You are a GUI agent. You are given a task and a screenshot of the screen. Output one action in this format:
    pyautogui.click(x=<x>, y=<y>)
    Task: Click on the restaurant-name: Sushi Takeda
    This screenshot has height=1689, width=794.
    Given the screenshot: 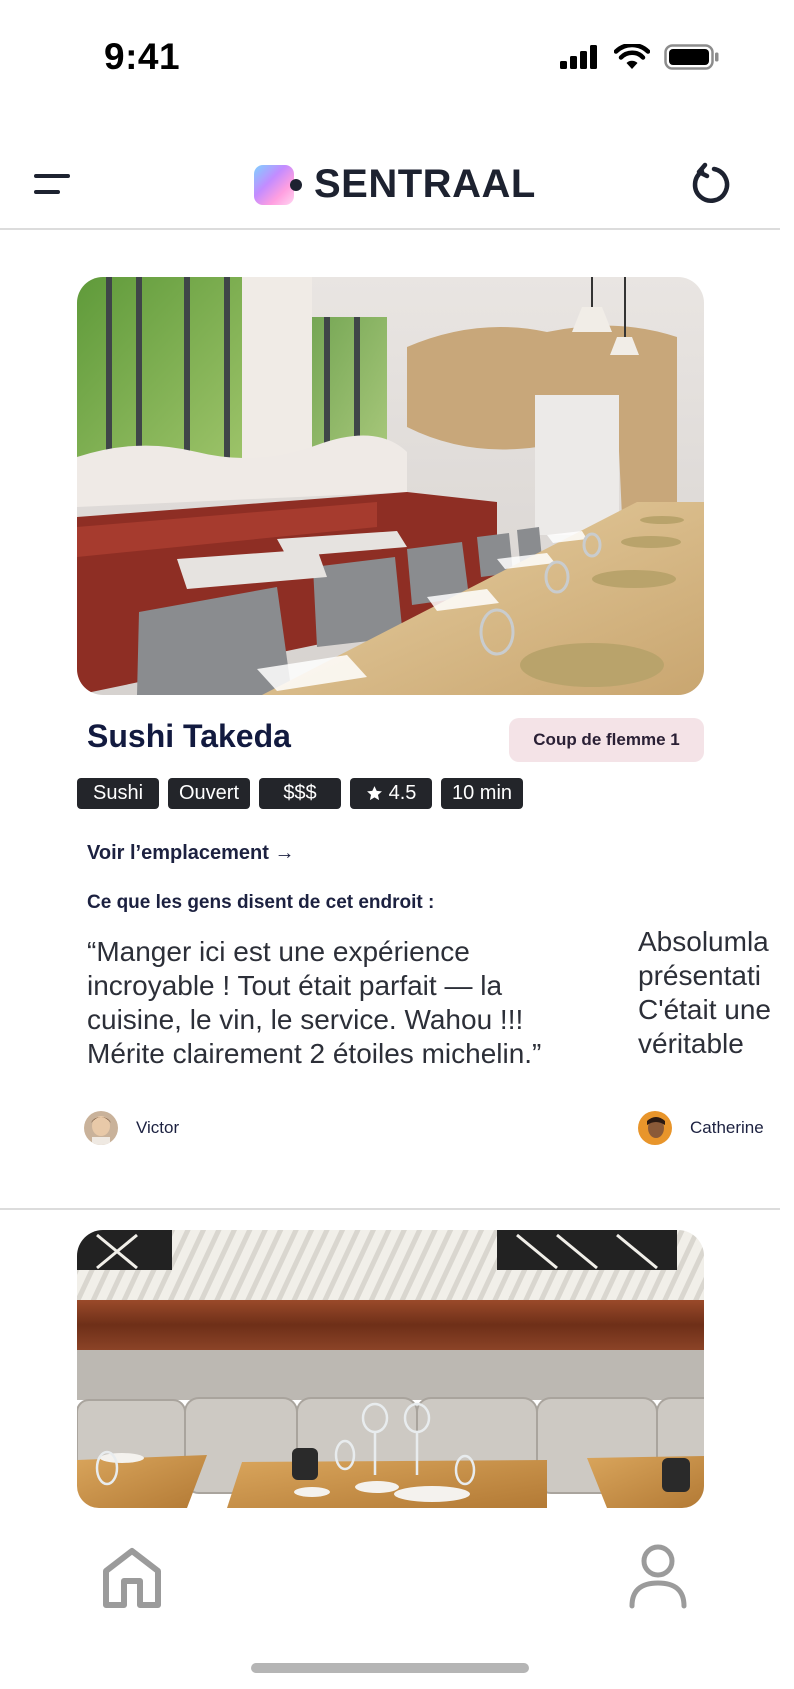 What is the action you would take?
    pyautogui.click(x=189, y=736)
    